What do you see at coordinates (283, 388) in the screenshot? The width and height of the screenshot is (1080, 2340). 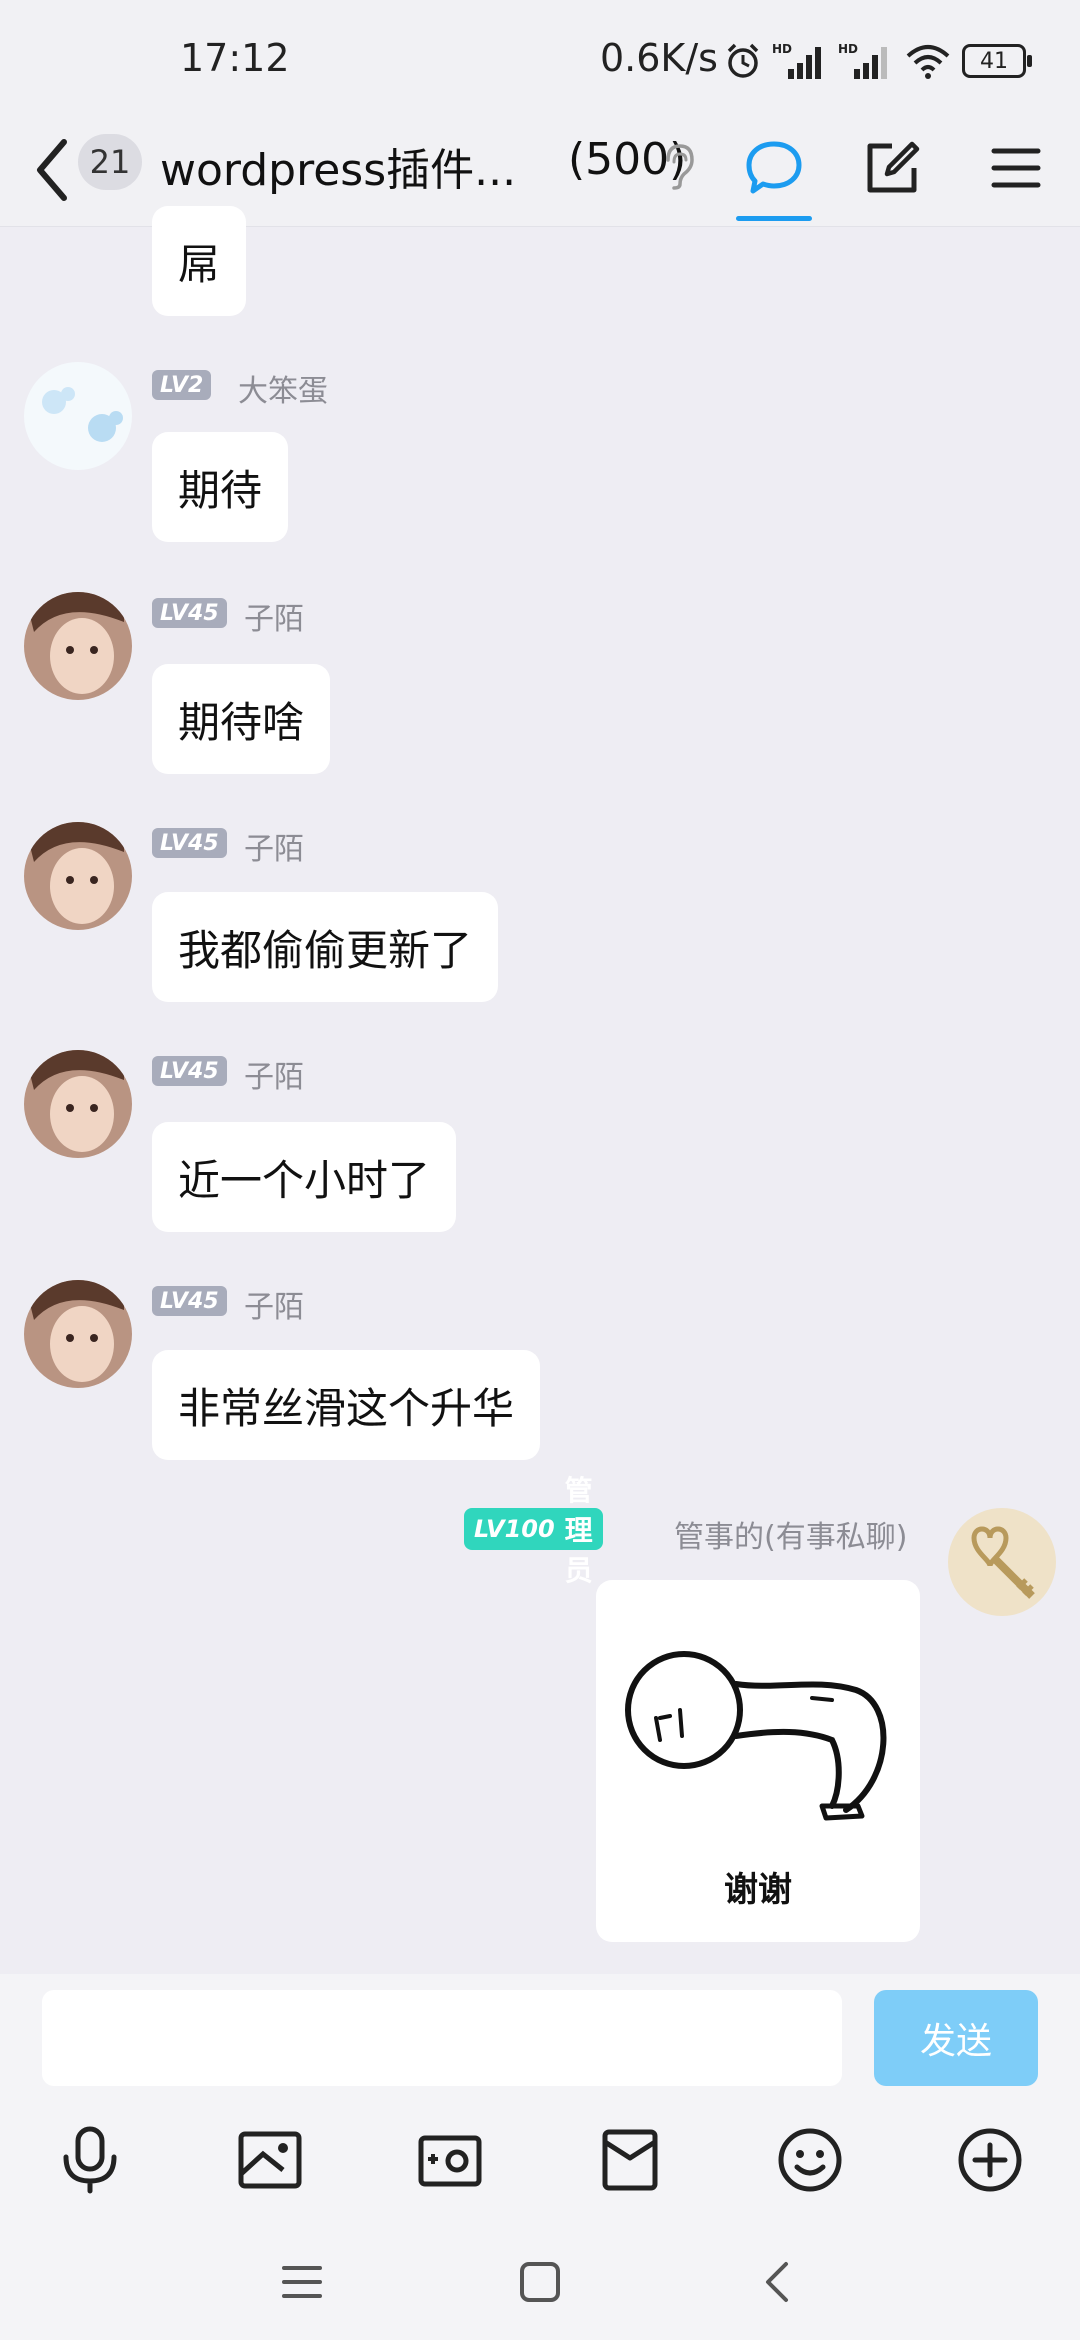 I see `sender-name: 大笨蛋` at bounding box center [283, 388].